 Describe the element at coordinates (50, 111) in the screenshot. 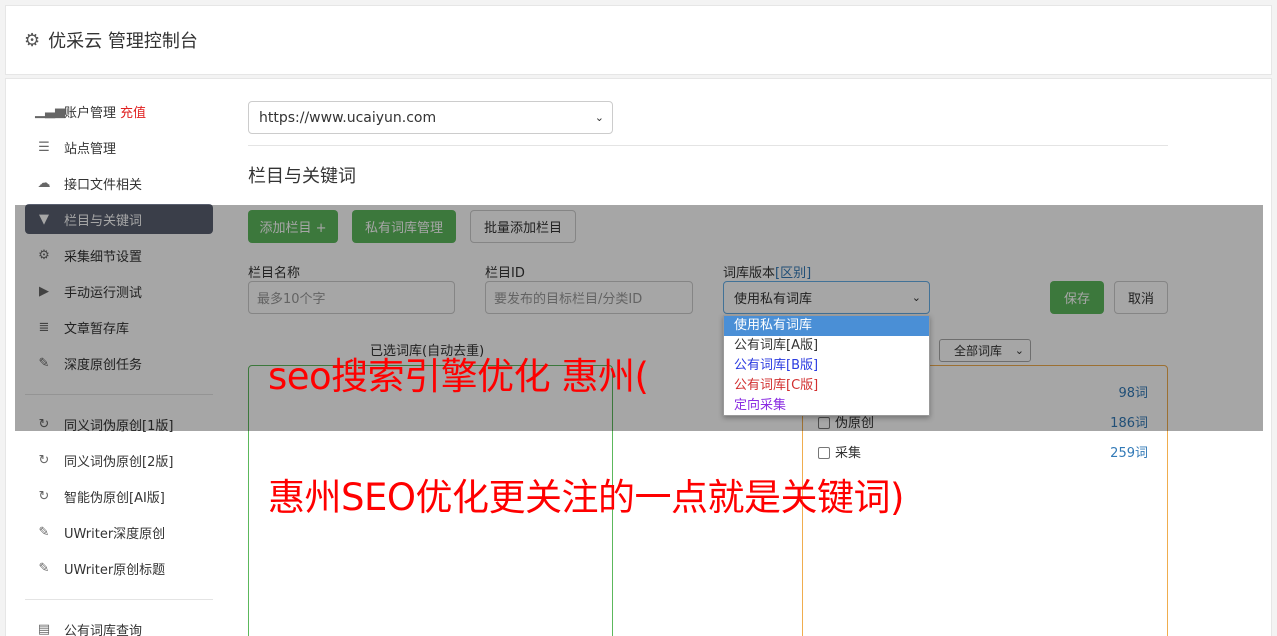

I see `bar-chart-icon: ▁▃▅` at that location.